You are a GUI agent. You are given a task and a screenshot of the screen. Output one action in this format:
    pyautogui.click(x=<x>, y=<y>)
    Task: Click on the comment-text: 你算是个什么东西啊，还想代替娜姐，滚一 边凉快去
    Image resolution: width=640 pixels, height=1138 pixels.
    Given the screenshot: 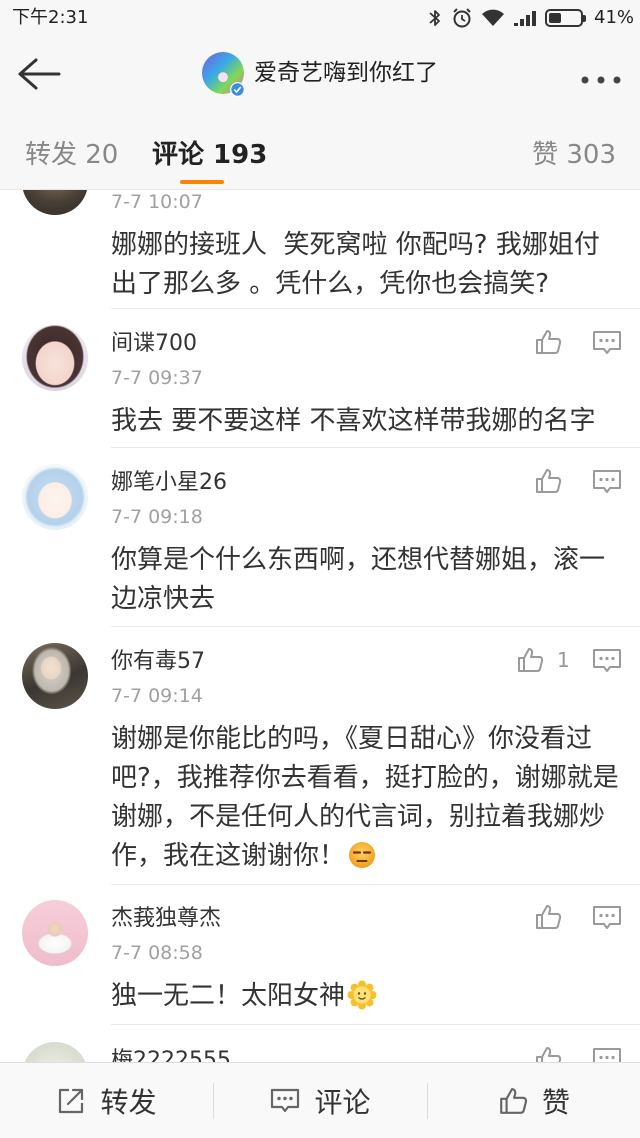 What is the action you would take?
    pyautogui.click(x=370, y=580)
    